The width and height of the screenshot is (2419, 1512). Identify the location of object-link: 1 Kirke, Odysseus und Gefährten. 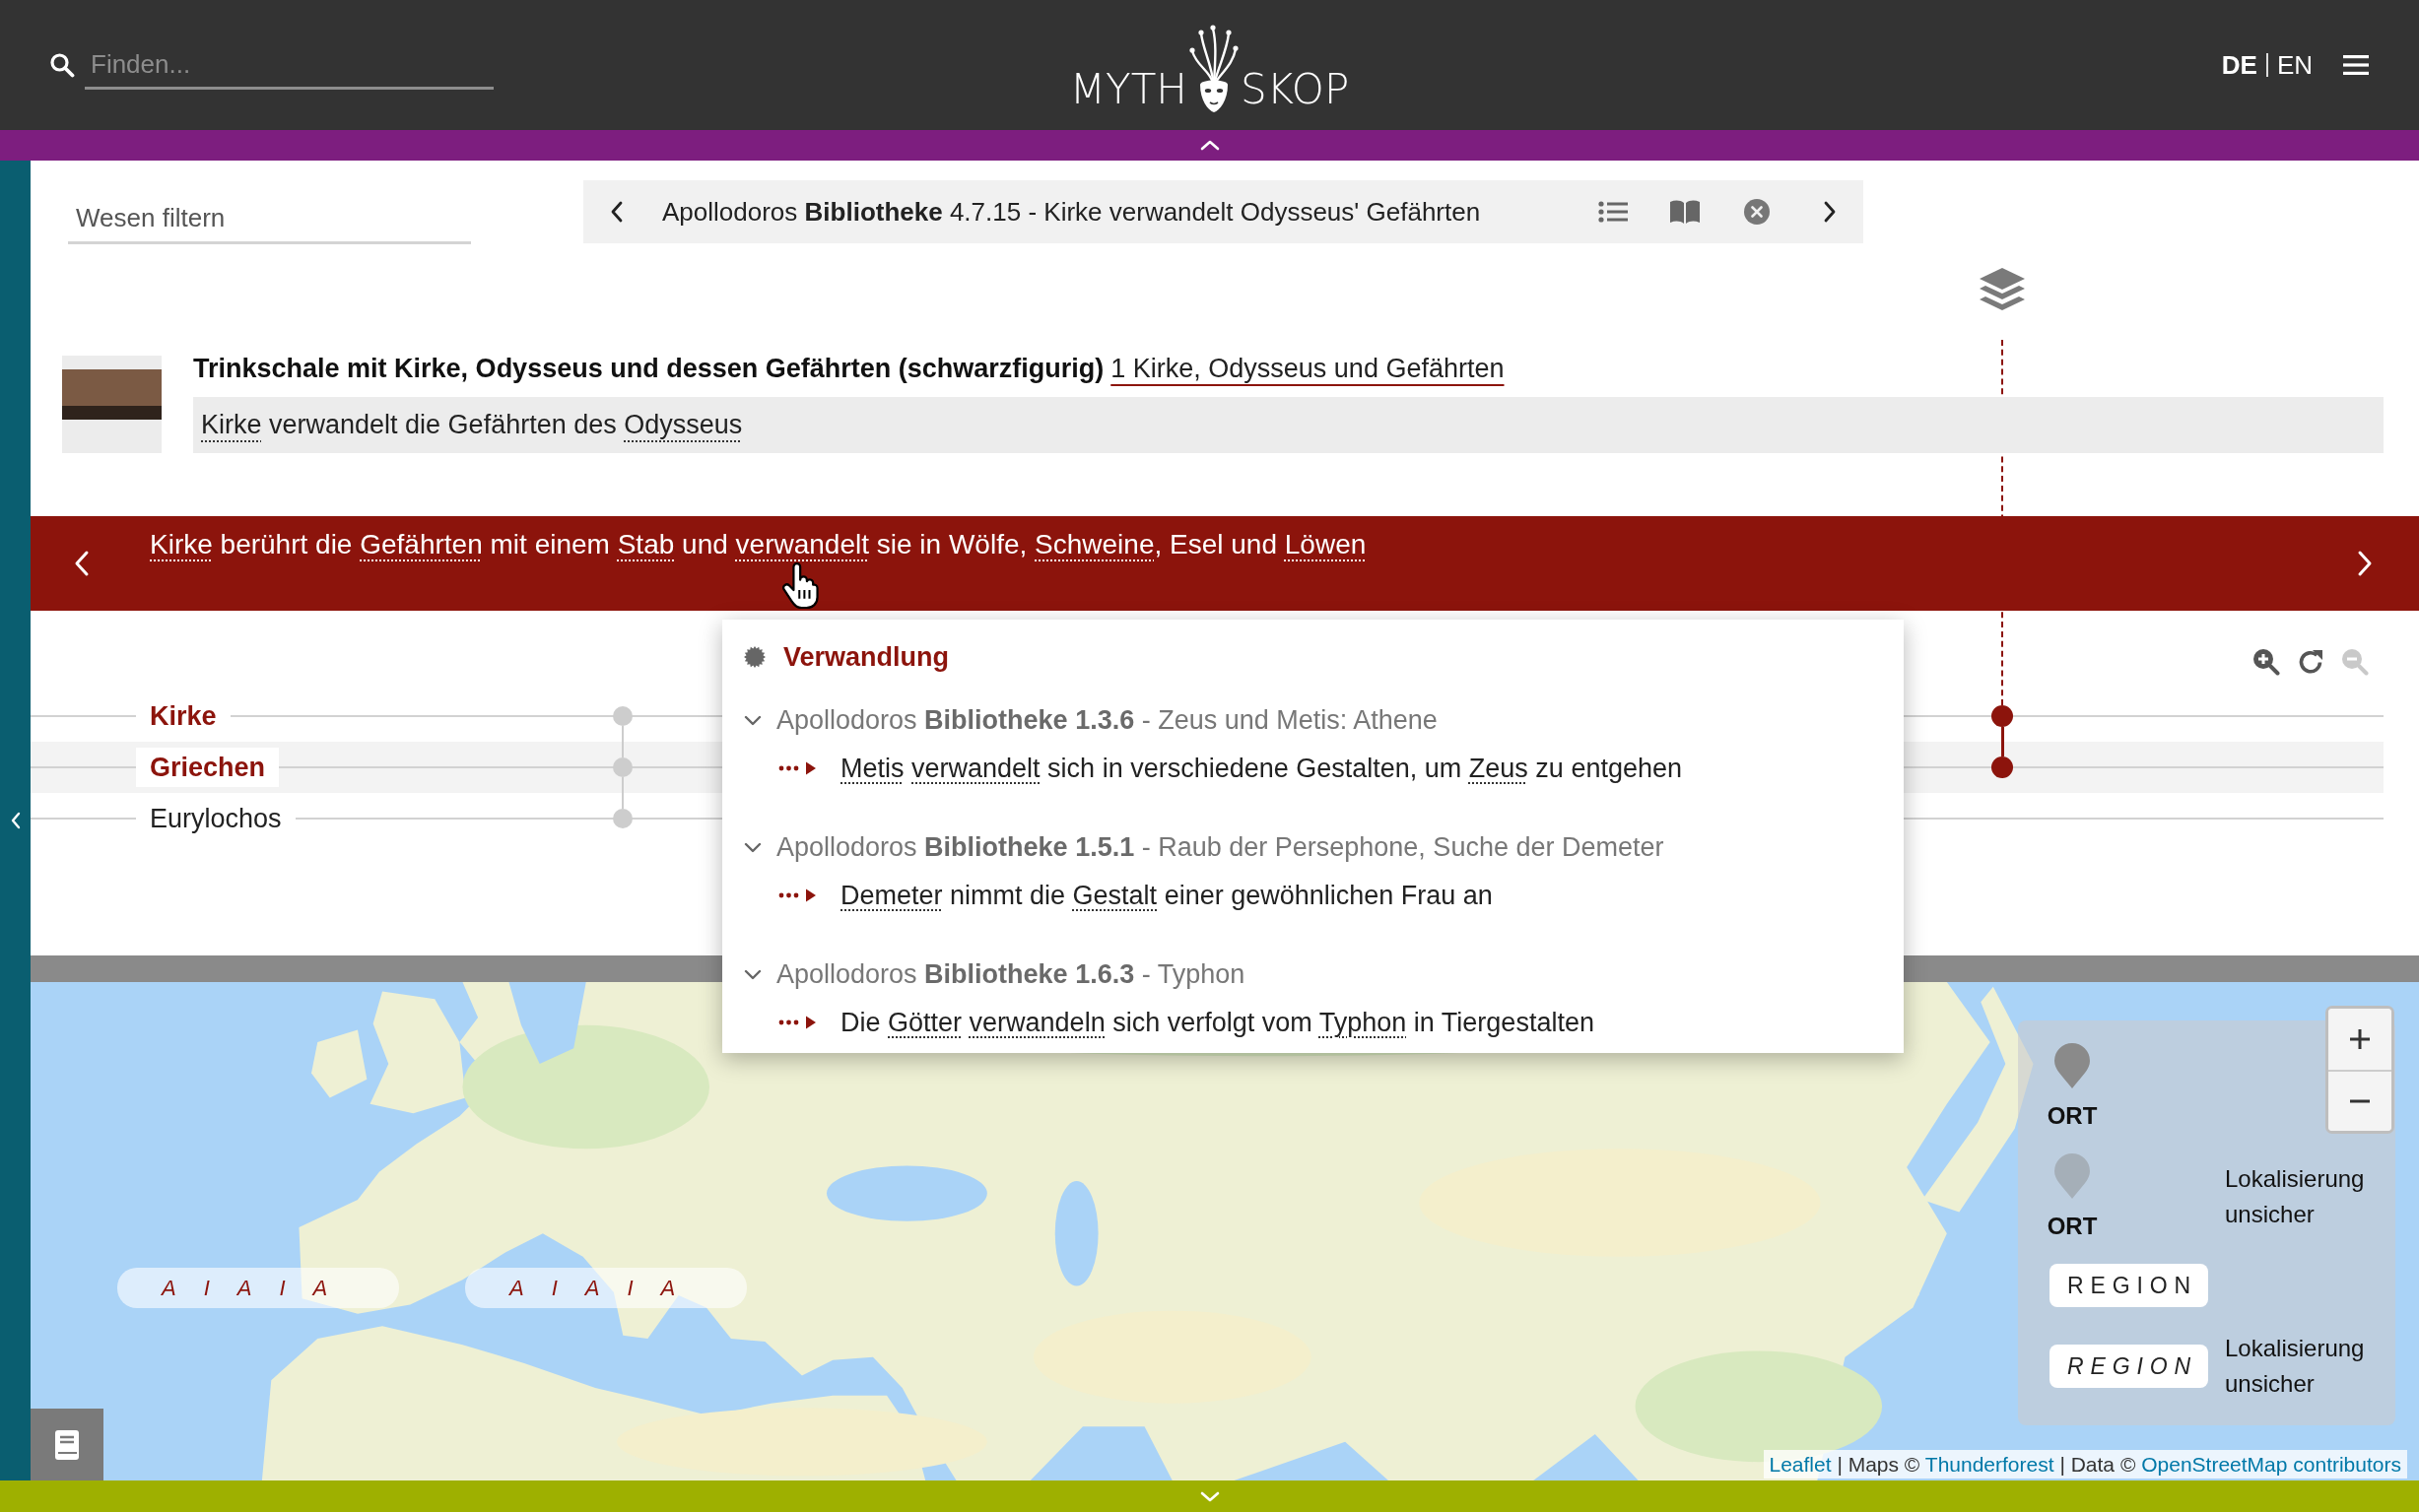
(1307, 368).